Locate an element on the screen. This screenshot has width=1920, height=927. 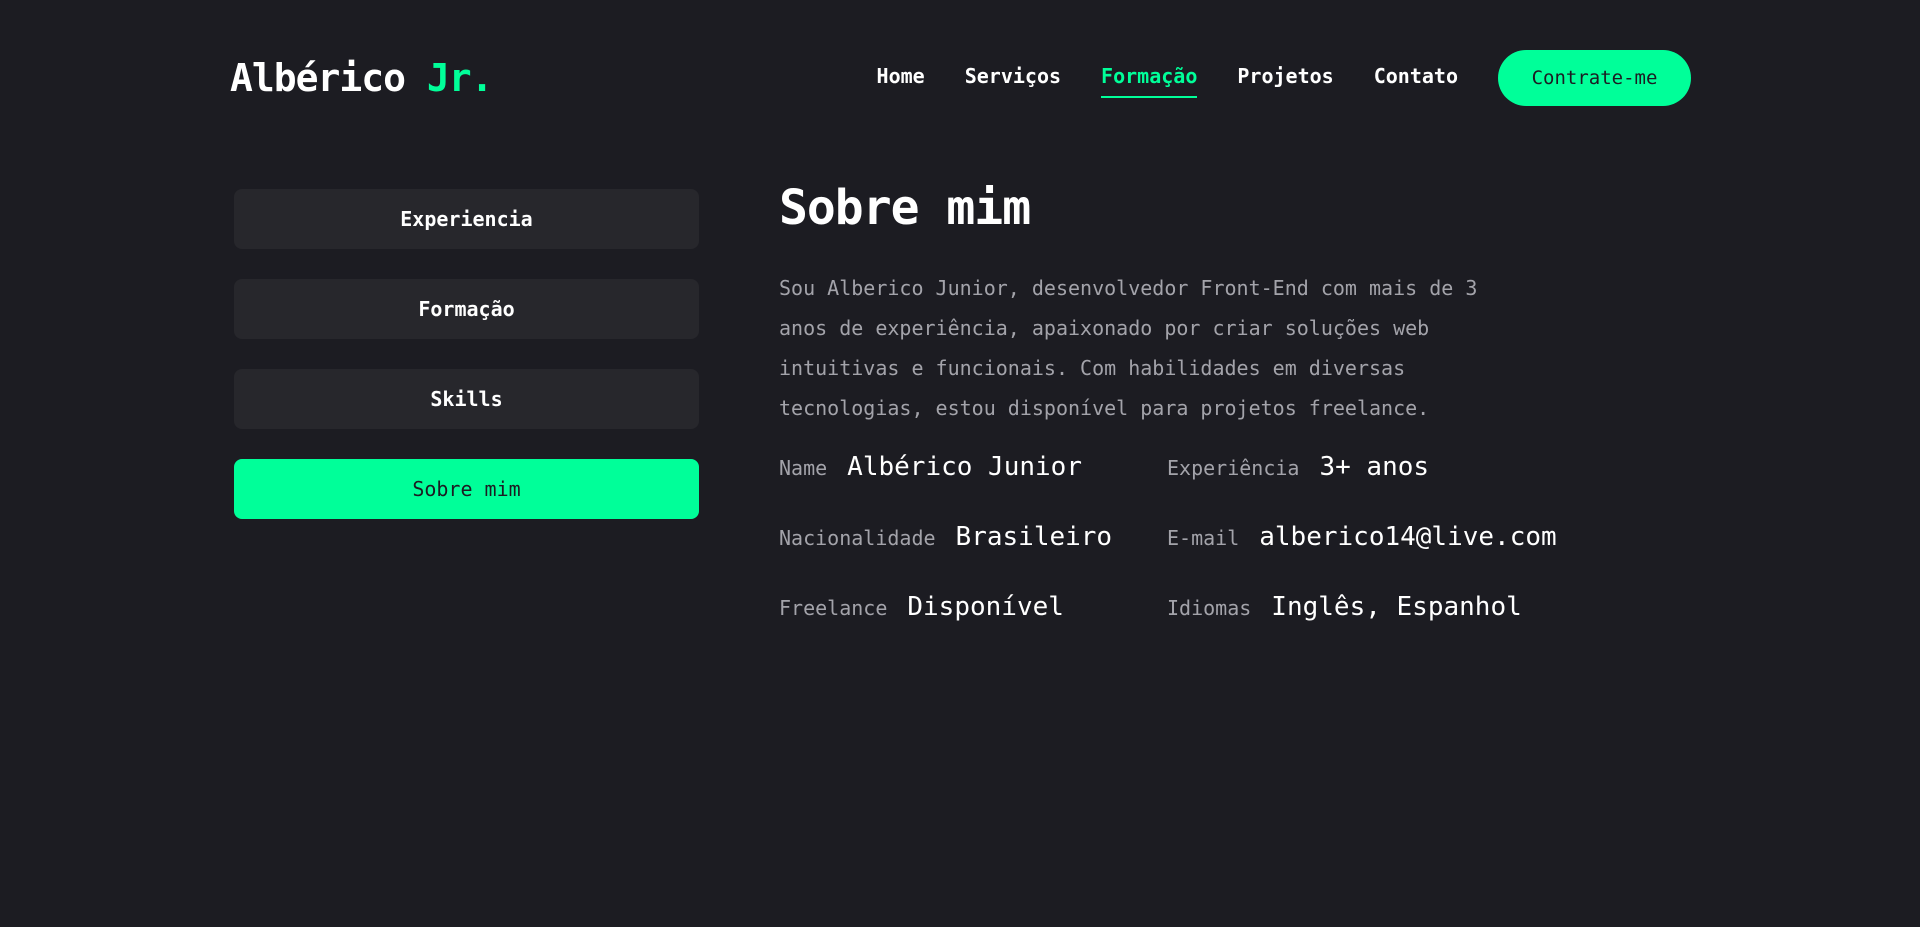
info-value-email: alberico14@live.com is located at coordinates (1407, 537).